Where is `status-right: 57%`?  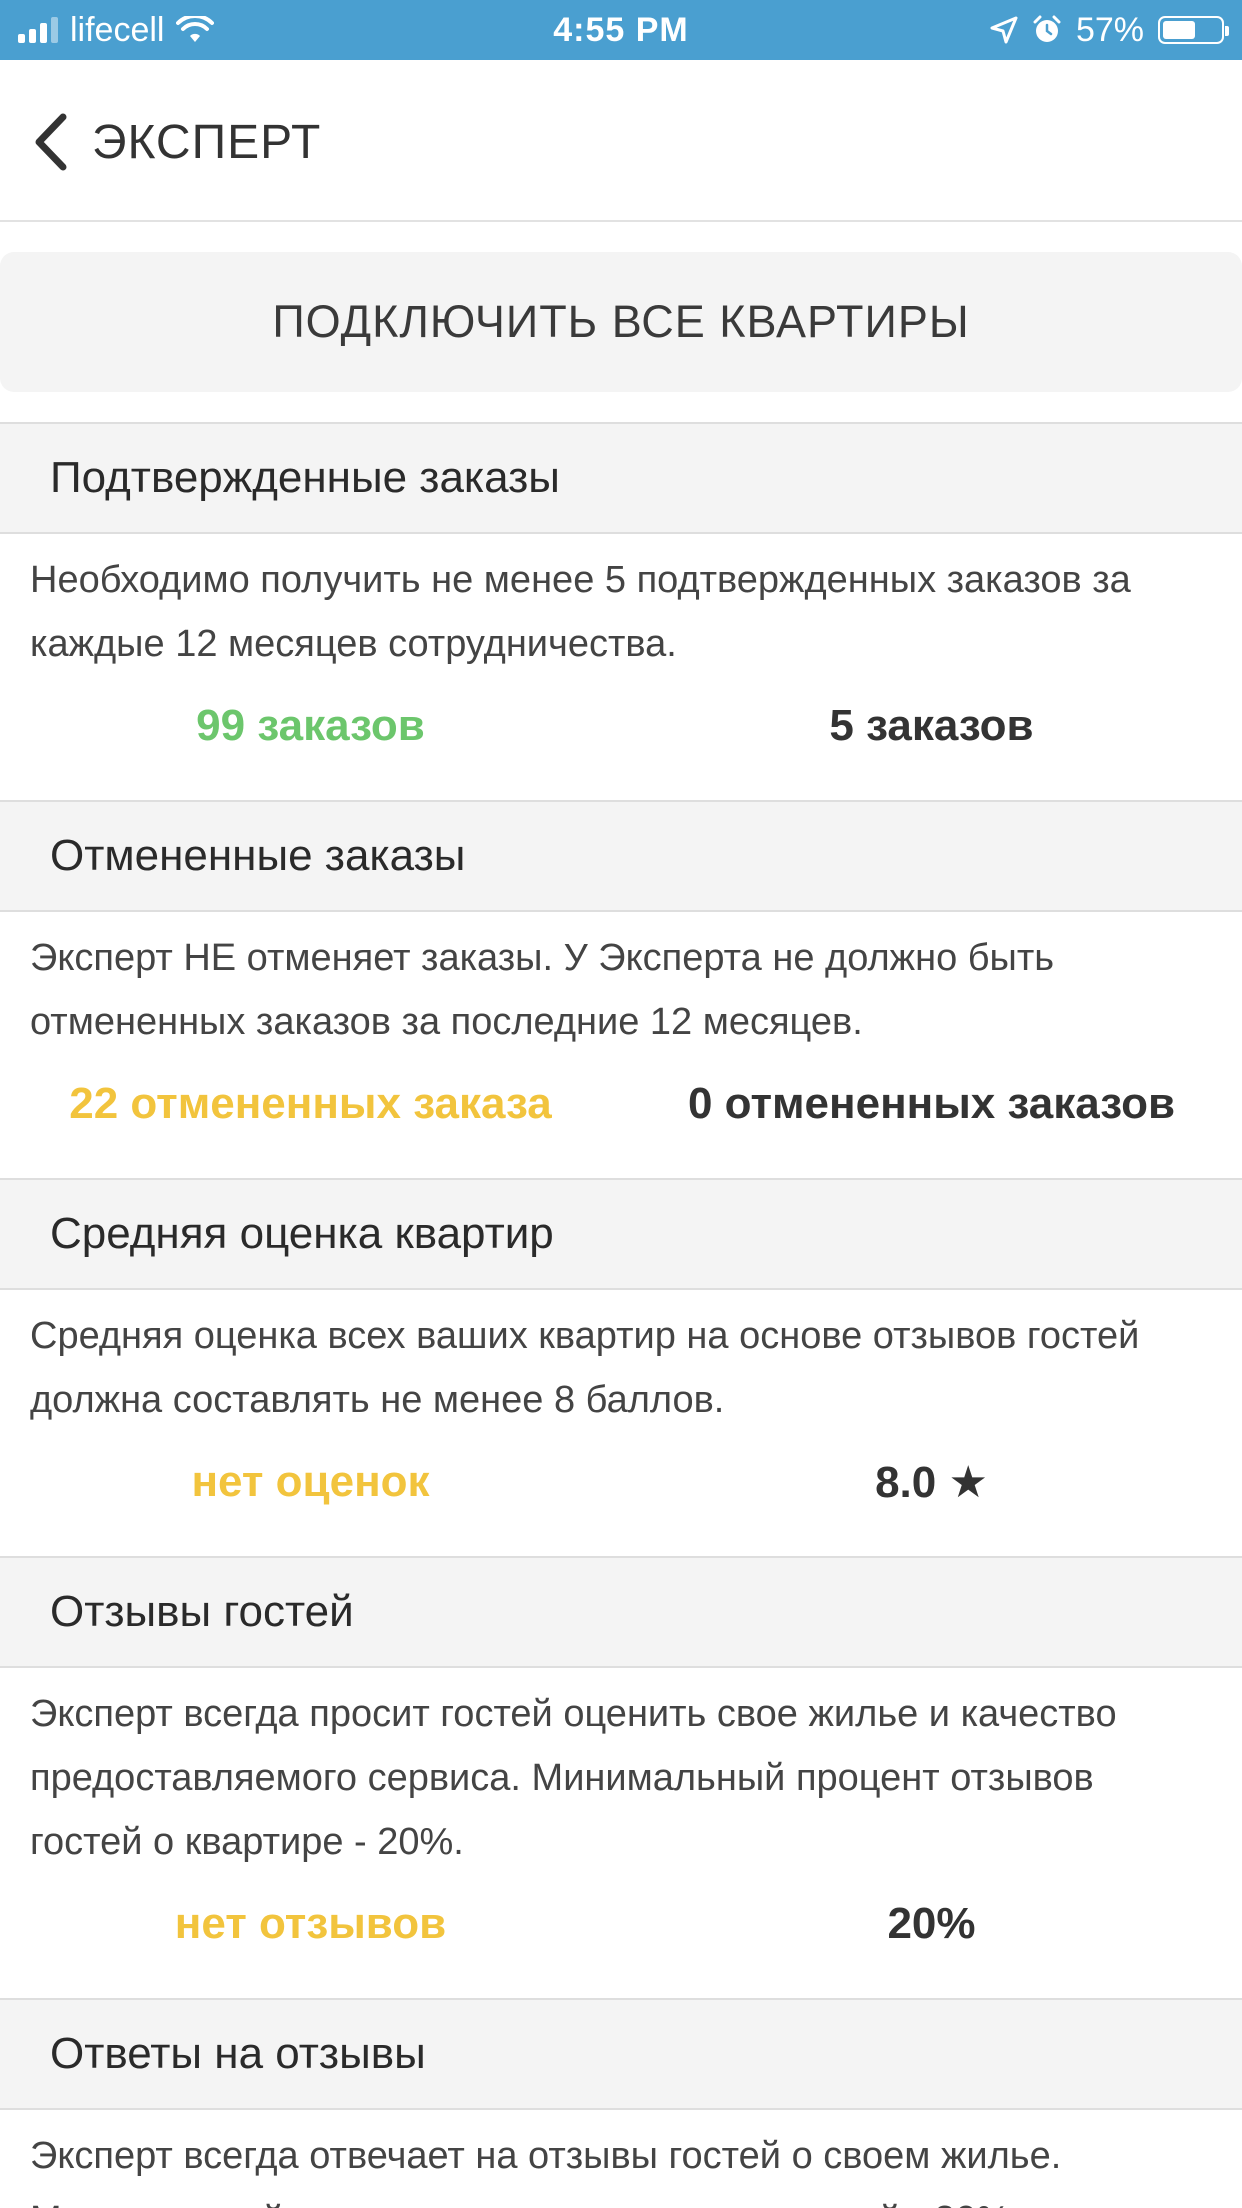
status-right: 57% is located at coordinates (1109, 30).